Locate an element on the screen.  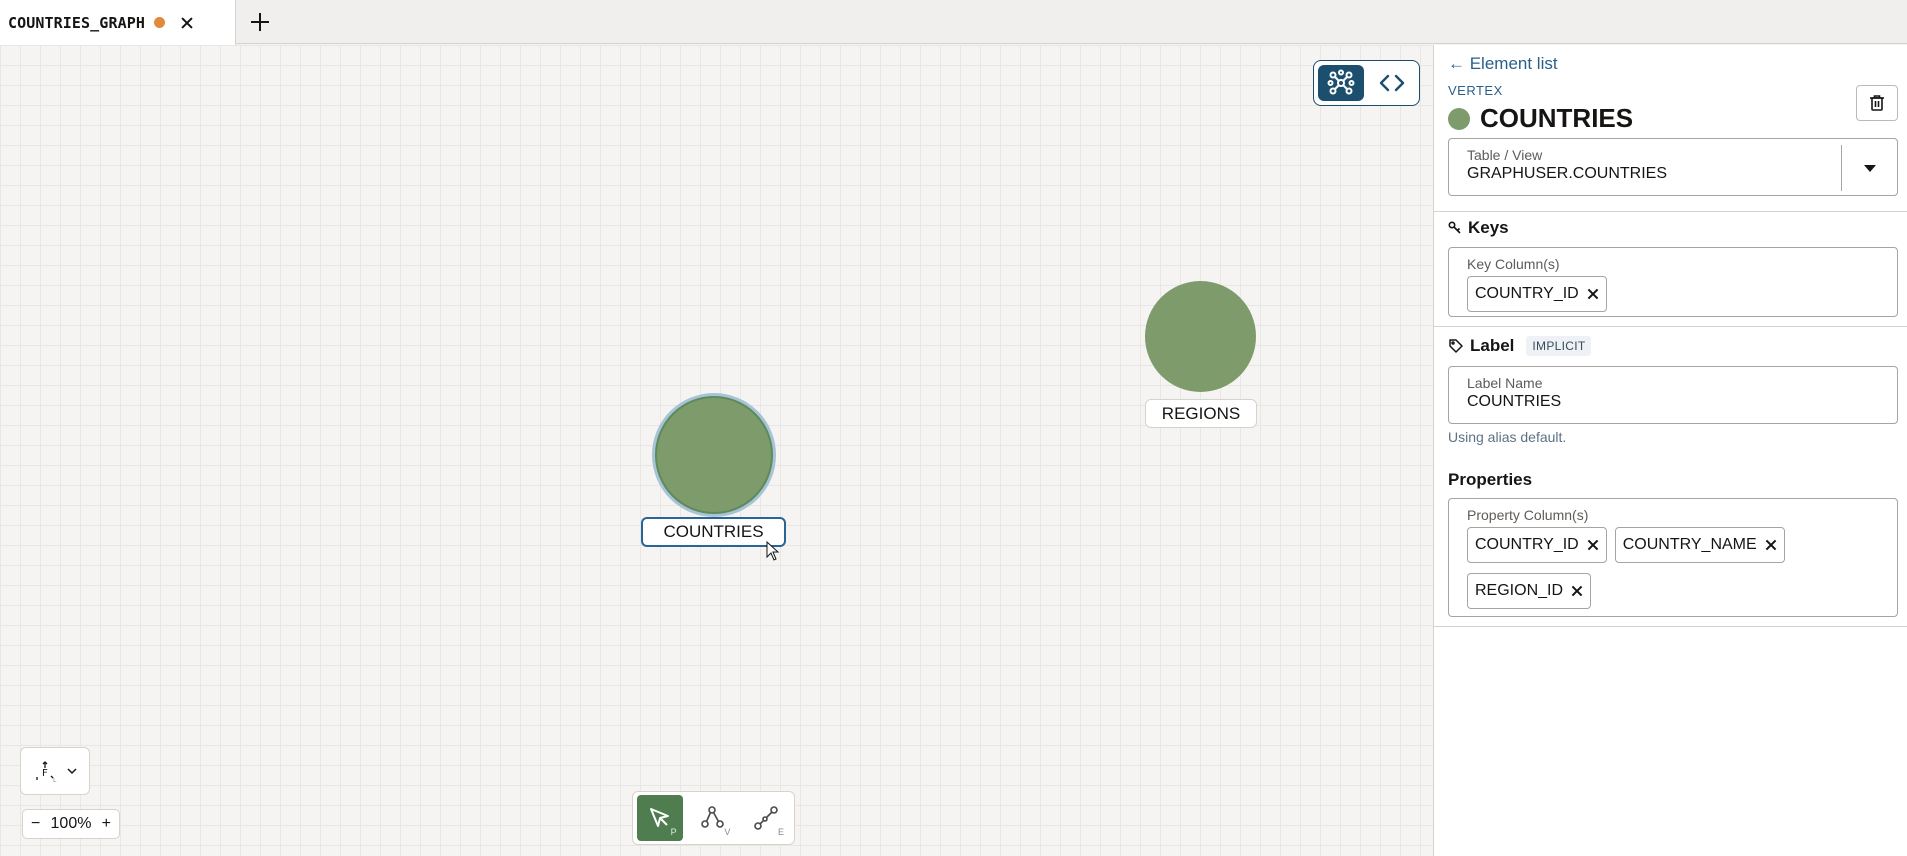
element-list-link: ← Element list is located at coordinates (1503, 64).